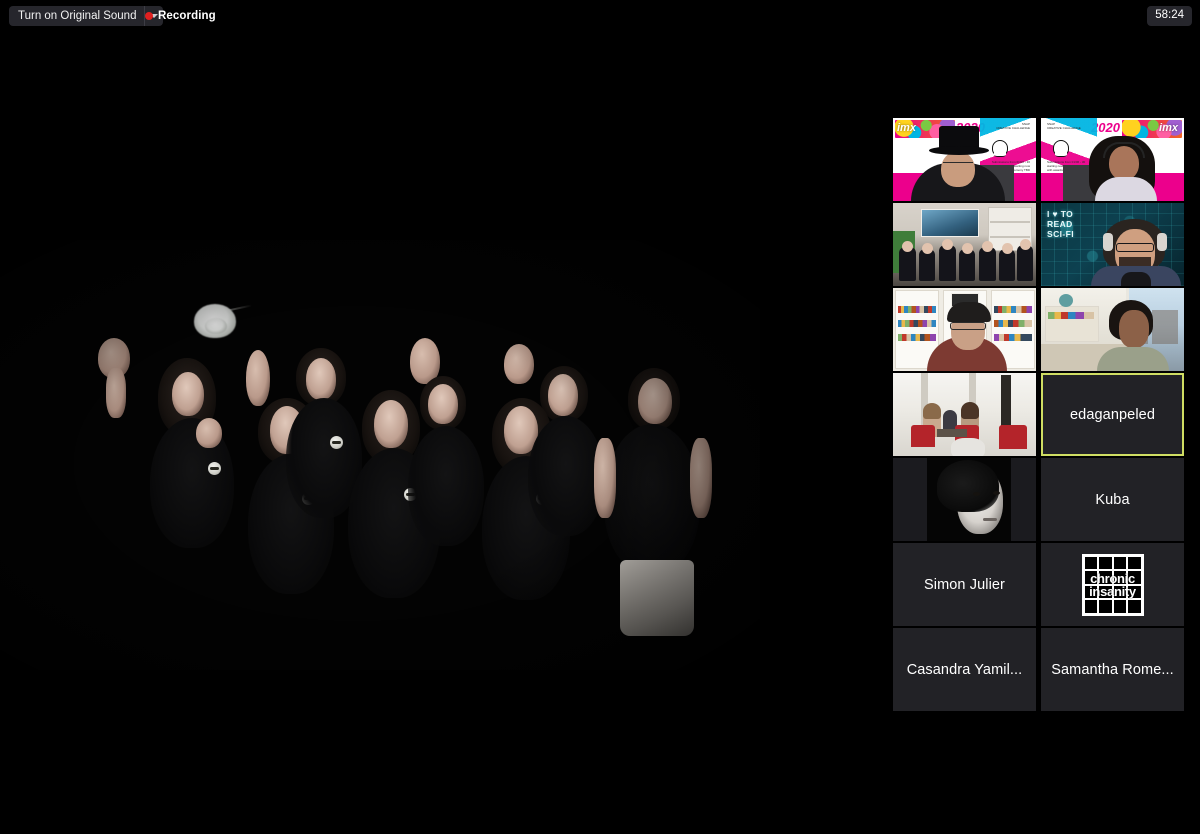  Describe the element at coordinates (187, 16) in the screenshot. I see `recording-label: Recording` at that location.